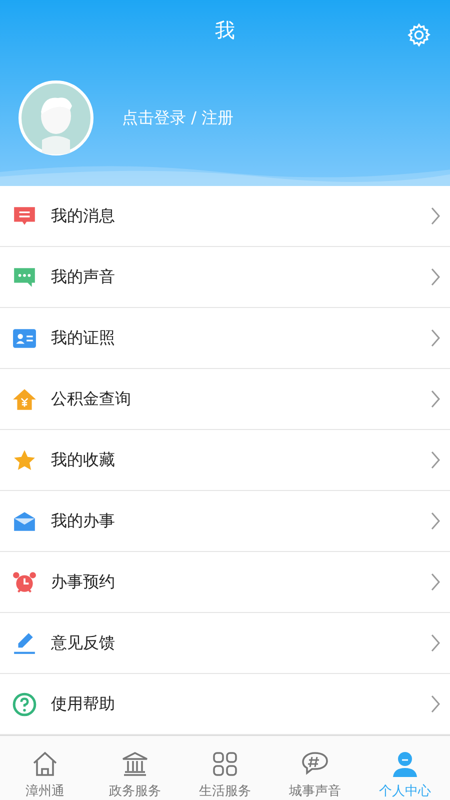 This screenshot has width=450, height=800. I want to click on tab: 政务服务, so click(135, 768).